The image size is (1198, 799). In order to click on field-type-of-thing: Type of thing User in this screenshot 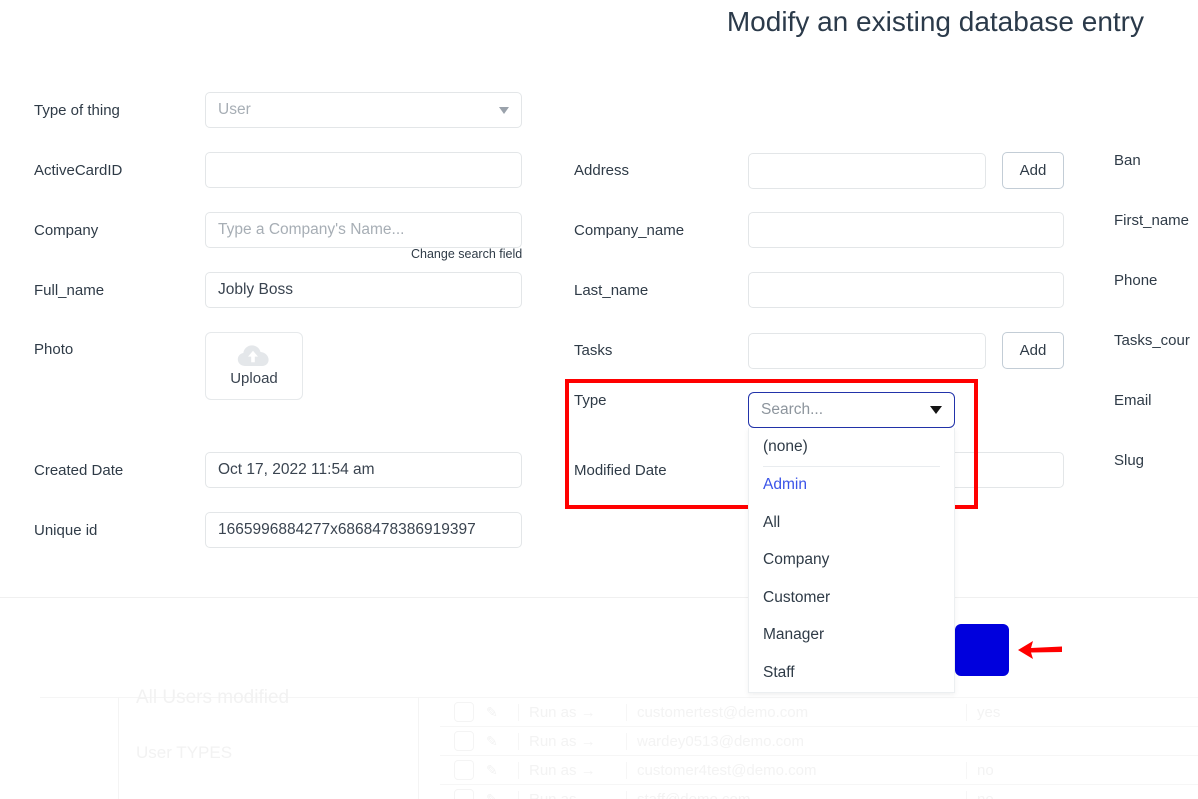, I will do `click(278, 110)`.